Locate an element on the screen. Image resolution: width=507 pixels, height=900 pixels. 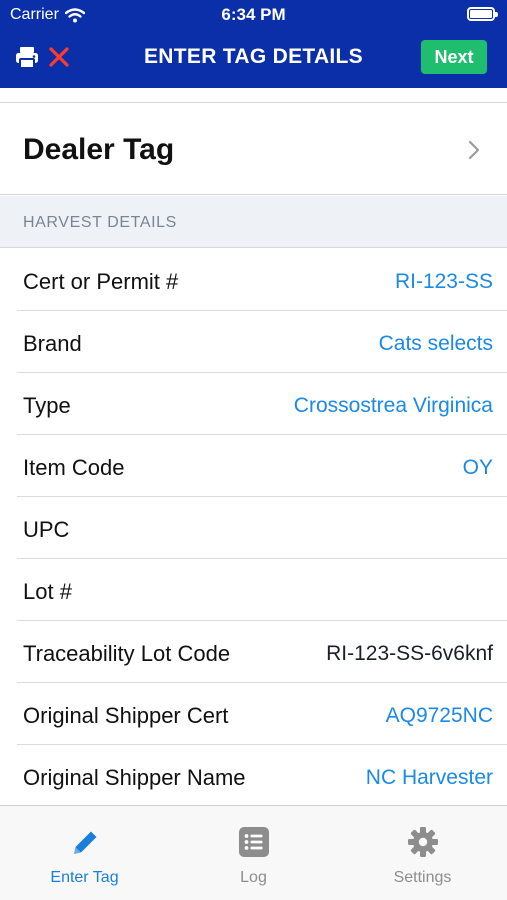
row-type: Type Crossostrea Virginica is located at coordinates (253, 404).